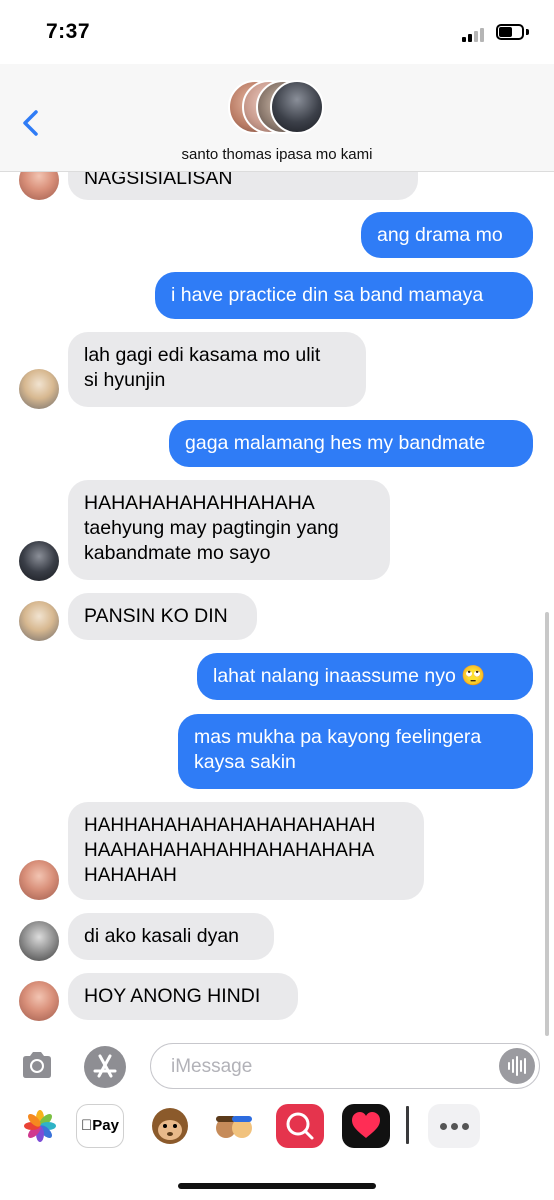 The height and width of the screenshot is (1200, 554). What do you see at coordinates (37, 1065) in the screenshot?
I see `camera-icon` at bounding box center [37, 1065].